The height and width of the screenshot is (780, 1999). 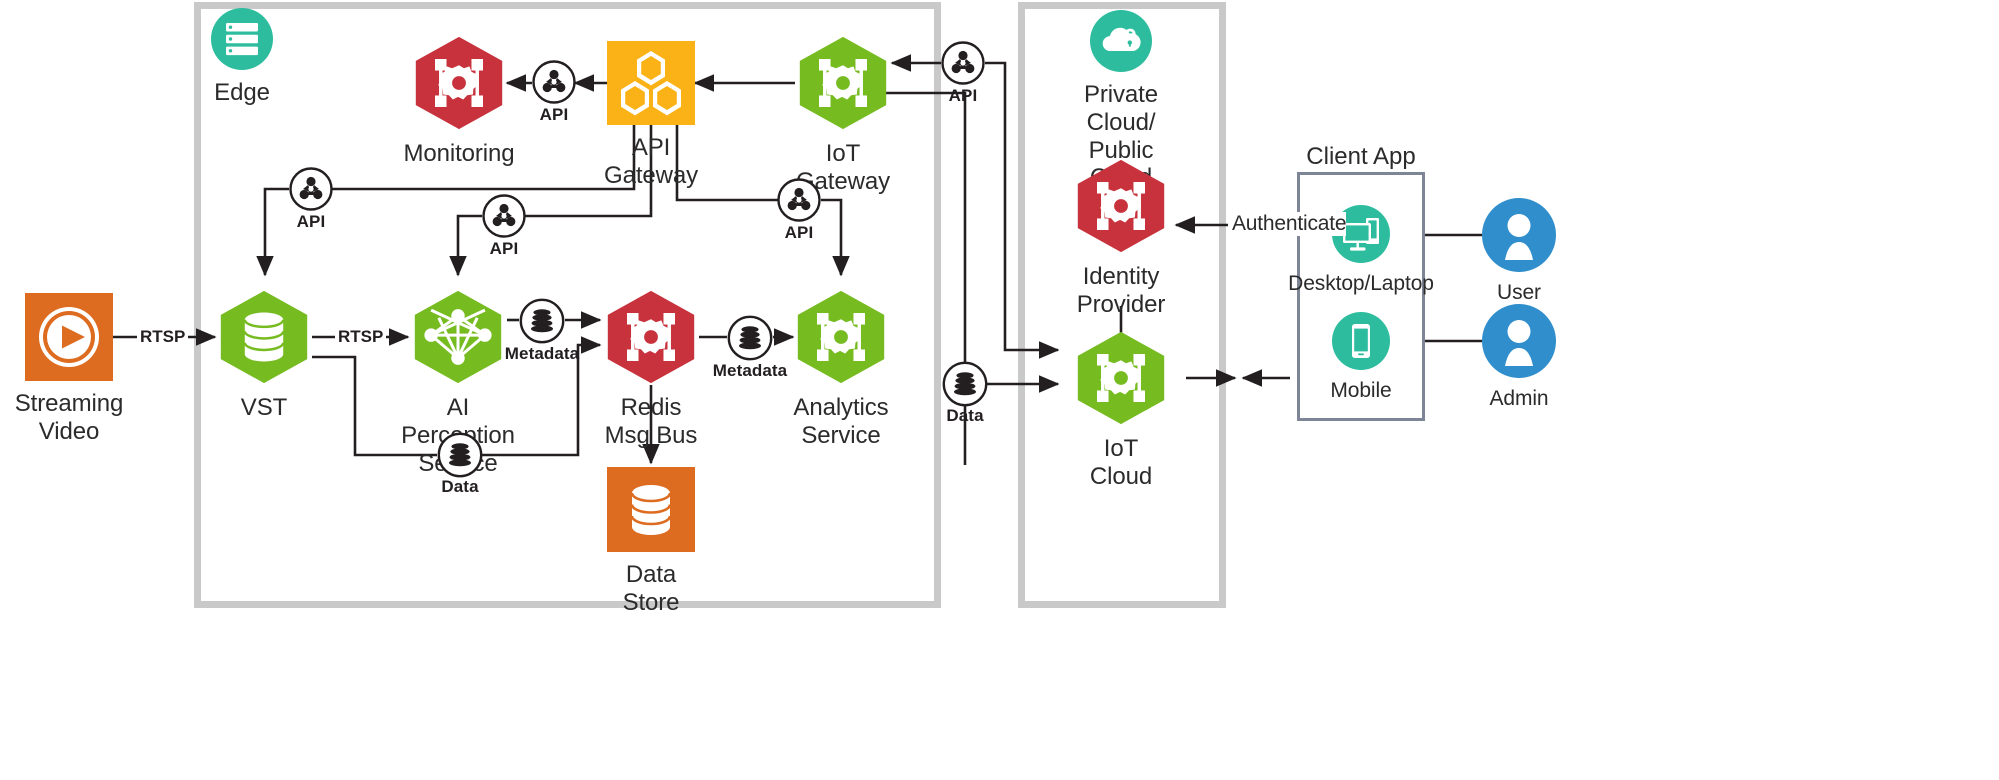 What do you see at coordinates (458, 337) in the screenshot?
I see `neural-network-icon` at bounding box center [458, 337].